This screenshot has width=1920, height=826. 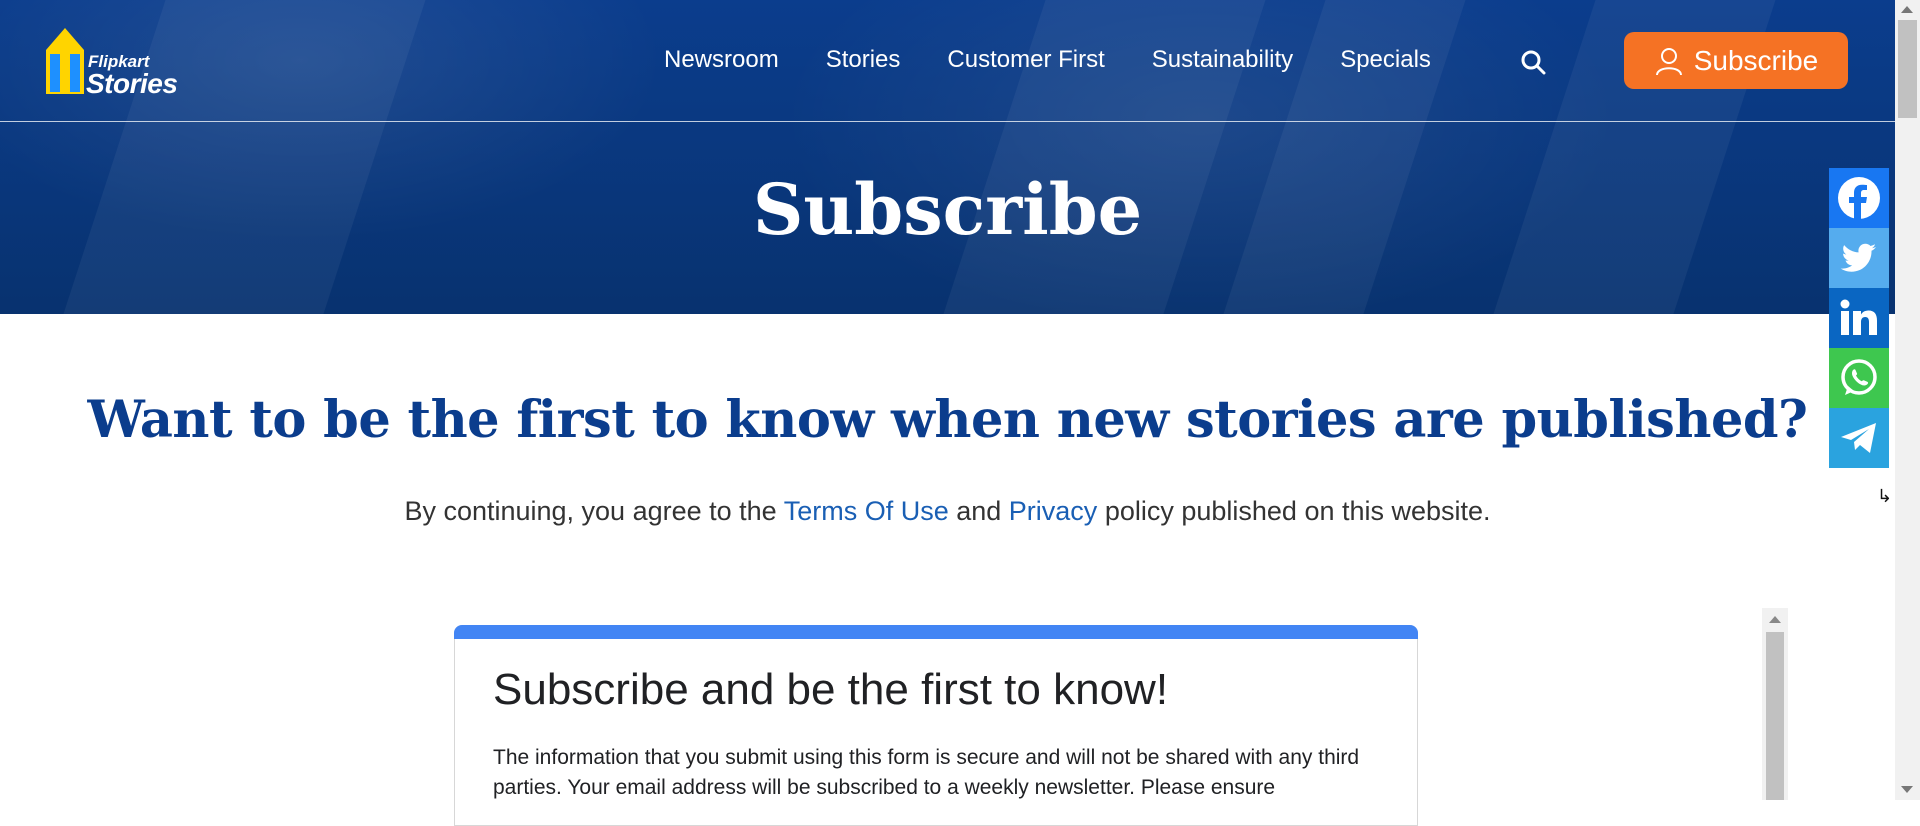 I want to click on subscribe-button: Subscribe, so click(x=1736, y=60).